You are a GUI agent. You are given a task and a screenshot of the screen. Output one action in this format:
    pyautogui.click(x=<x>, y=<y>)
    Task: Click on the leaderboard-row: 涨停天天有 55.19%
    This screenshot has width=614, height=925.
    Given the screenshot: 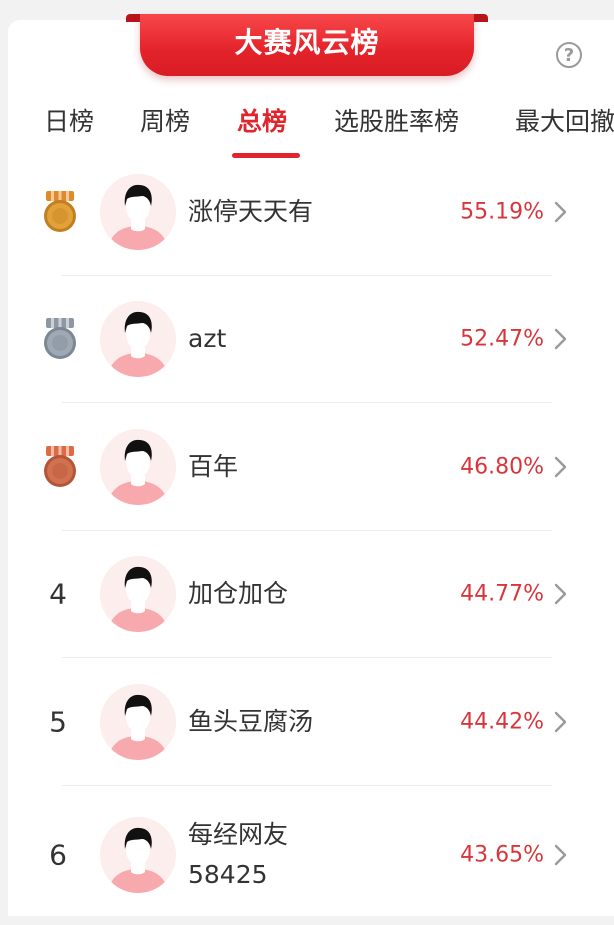 What is the action you would take?
    pyautogui.click(x=307, y=212)
    